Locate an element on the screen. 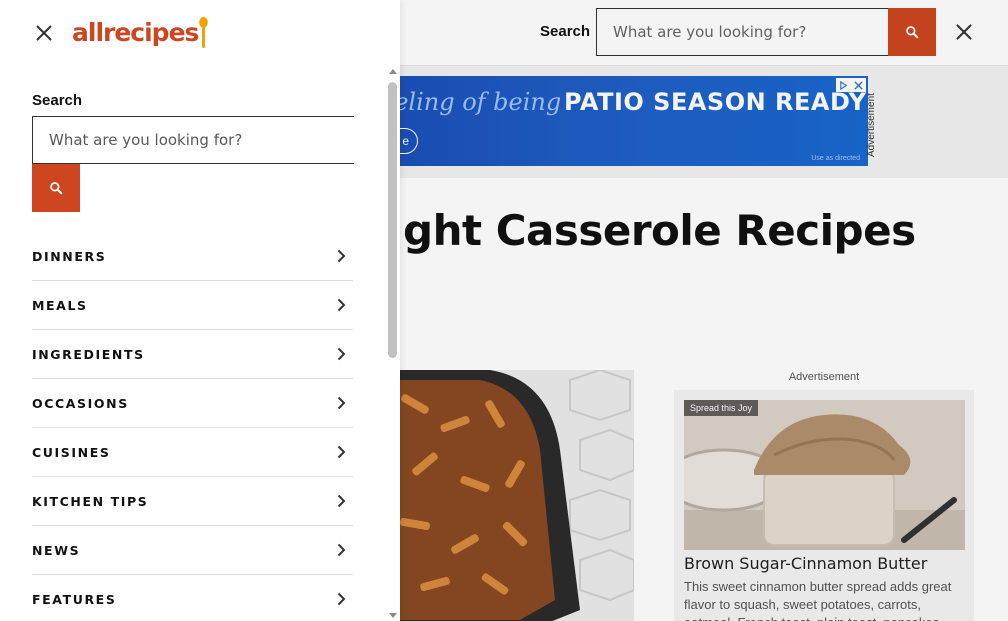 The height and width of the screenshot is (621, 1008). search-icon is located at coordinates (56, 188).